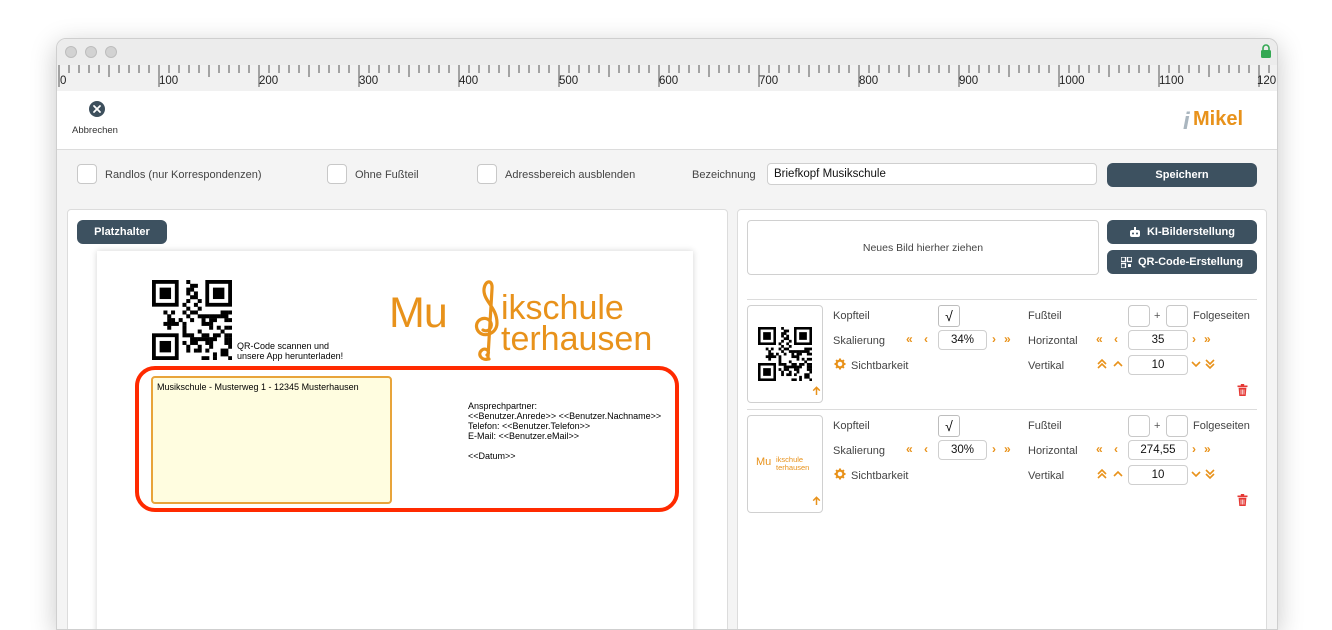 The height and width of the screenshot is (630, 1332). What do you see at coordinates (87, 174) in the screenshot?
I see `randlos-checkbox` at bounding box center [87, 174].